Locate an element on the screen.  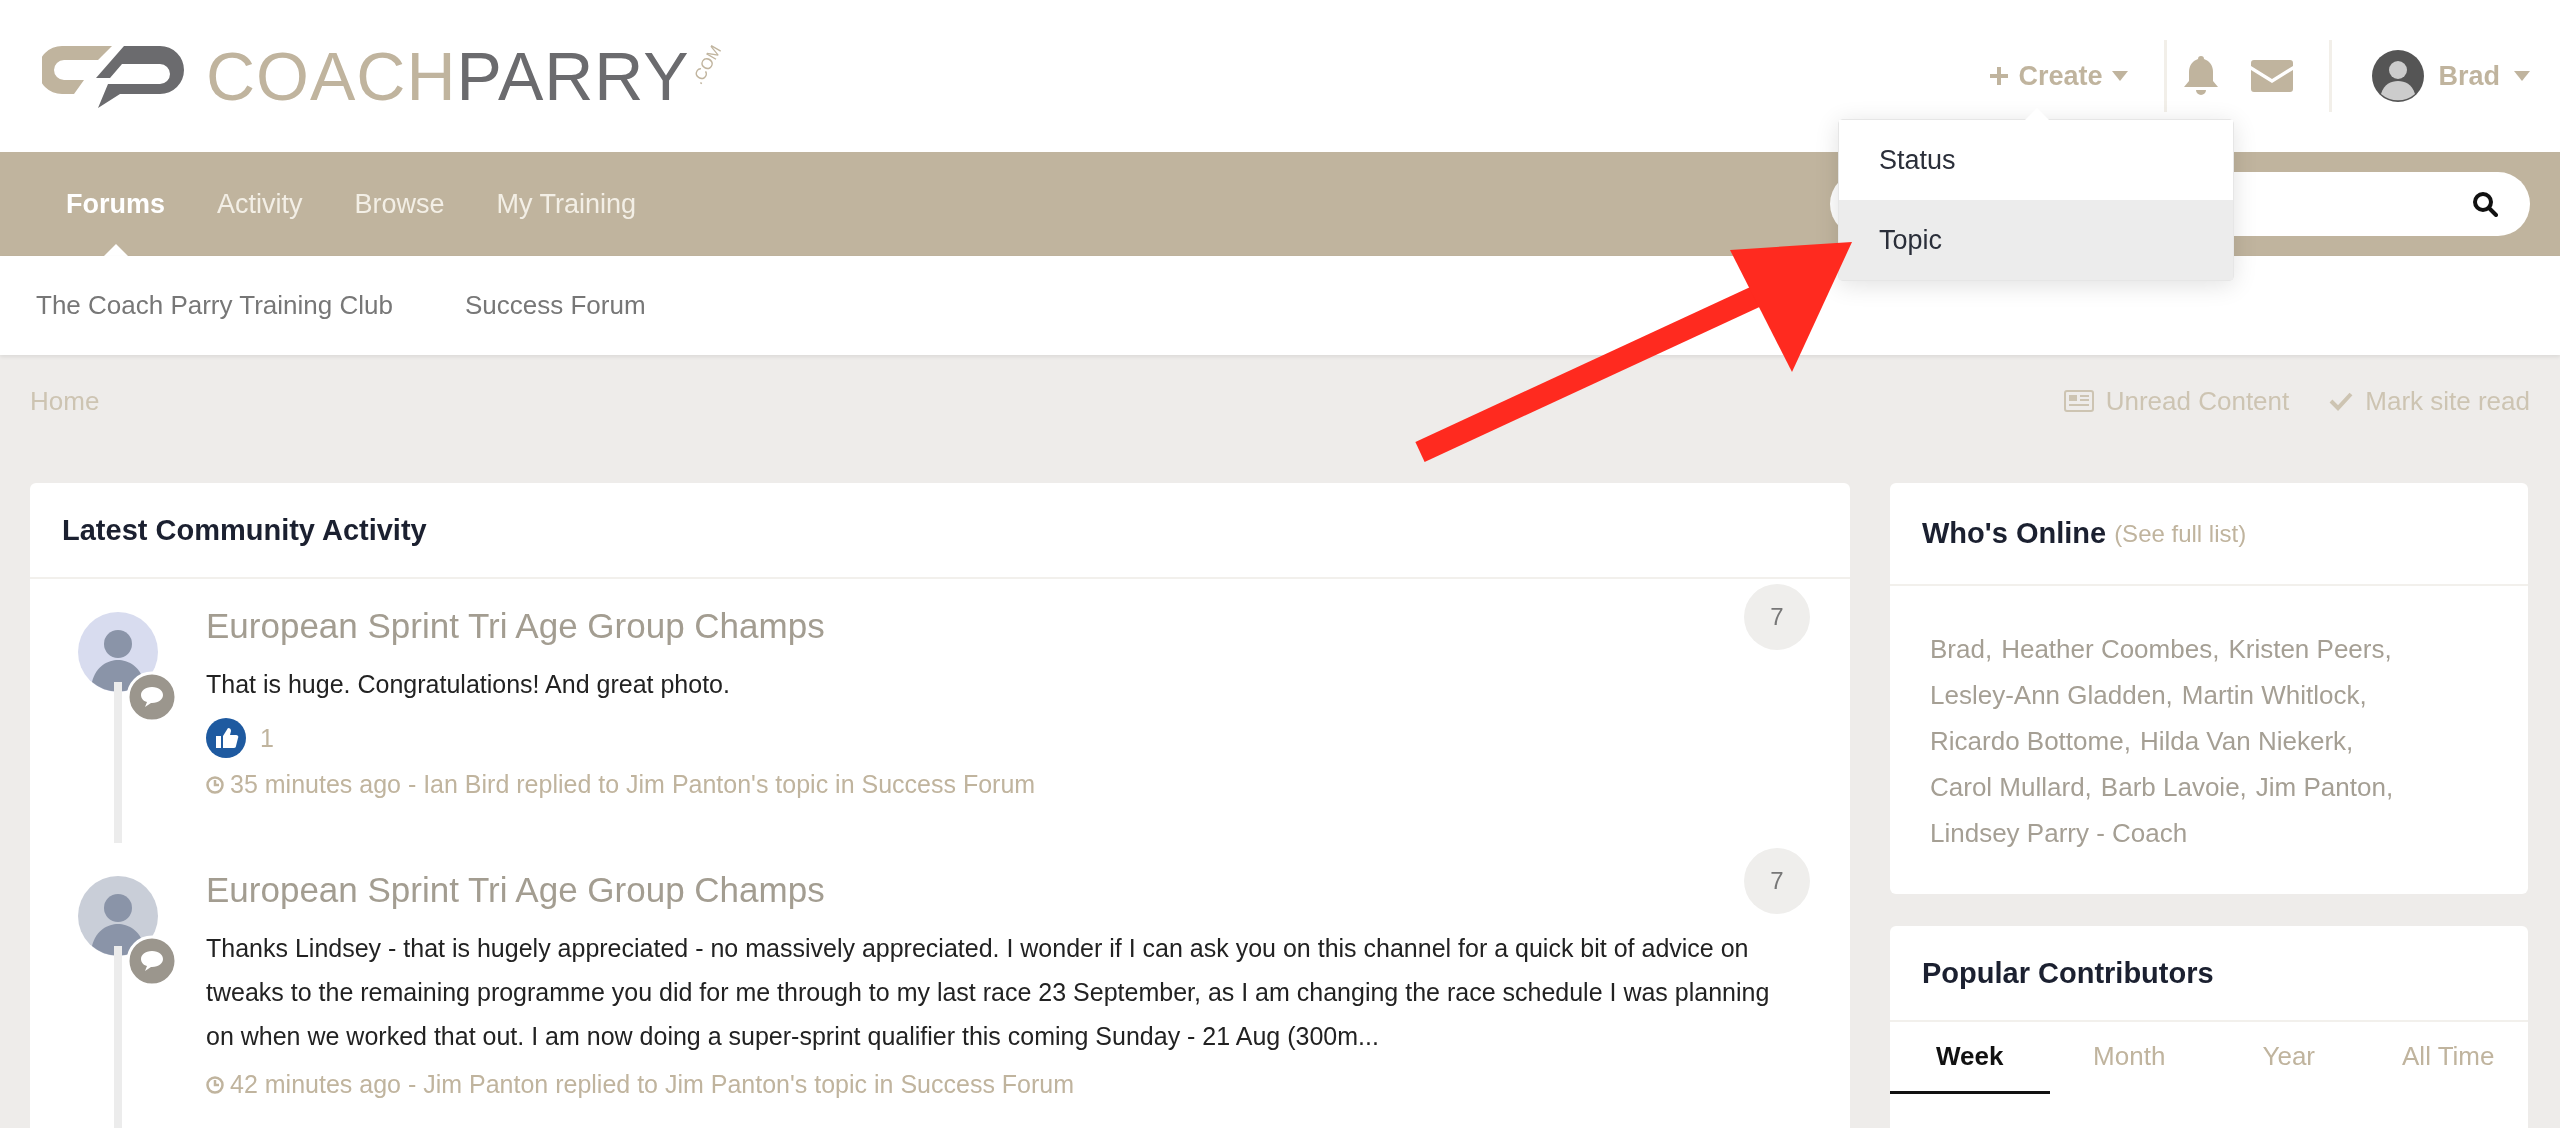
user-link: Lindsey Parry - Coach is located at coordinates (2059, 833).